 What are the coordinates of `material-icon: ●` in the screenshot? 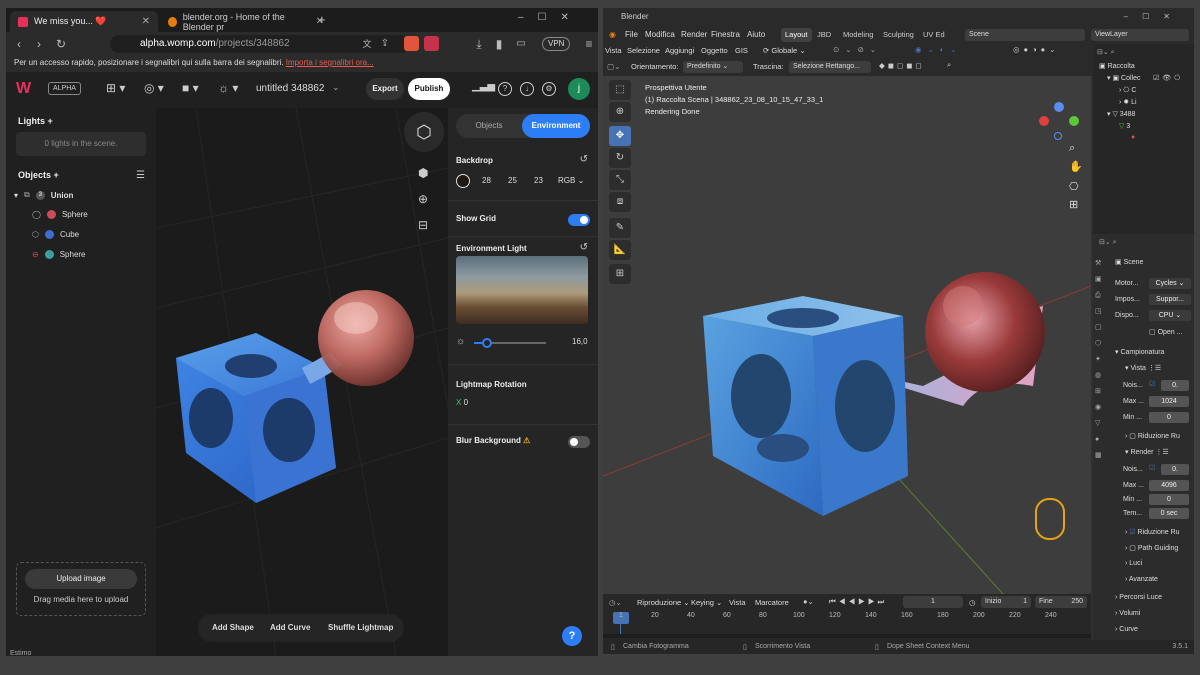 It's located at (1133, 137).